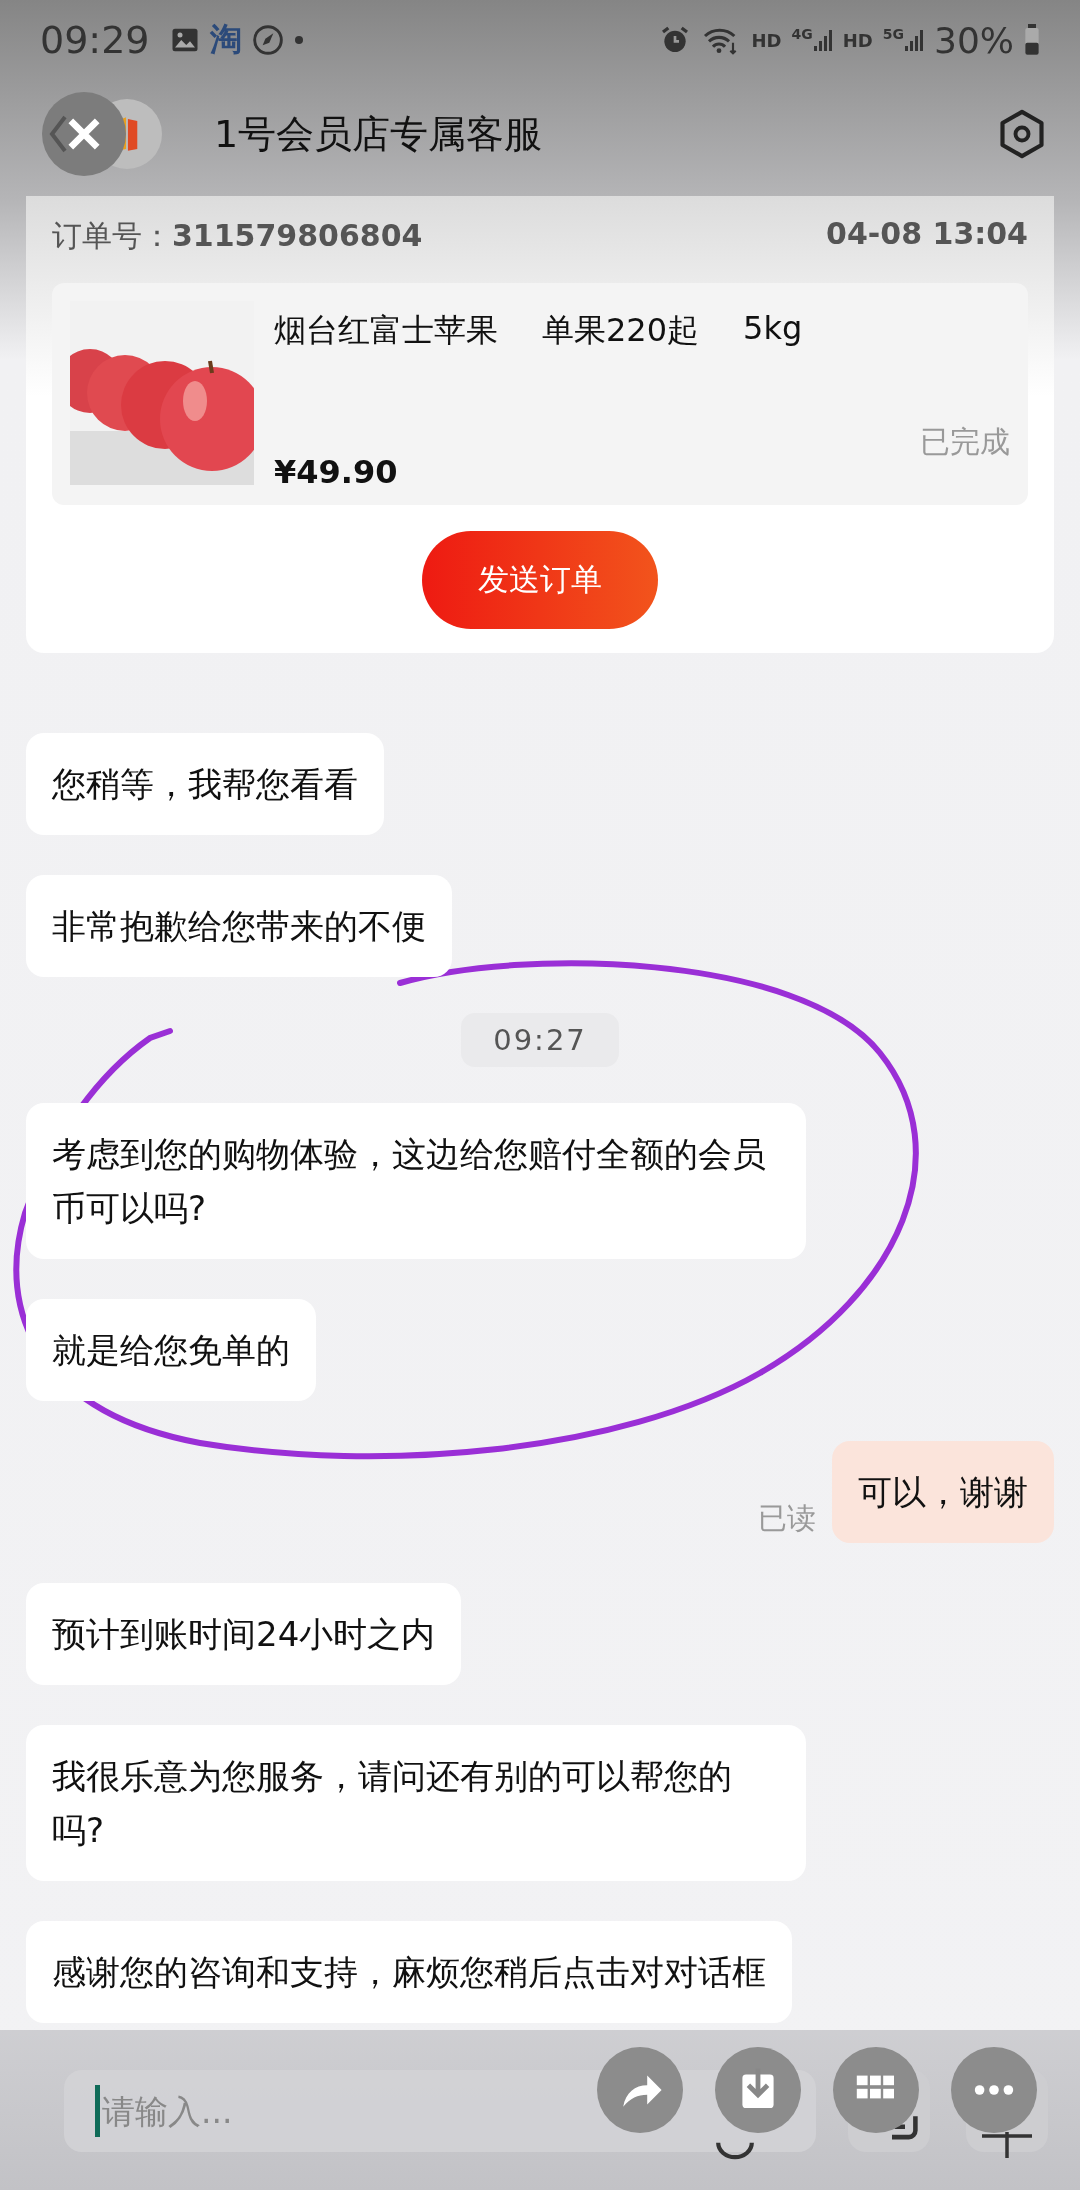 This screenshot has width=1080, height=2190. What do you see at coordinates (621, 330) in the screenshot?
I see `product-spec: 单果220起` at bounding box center [621, 330].